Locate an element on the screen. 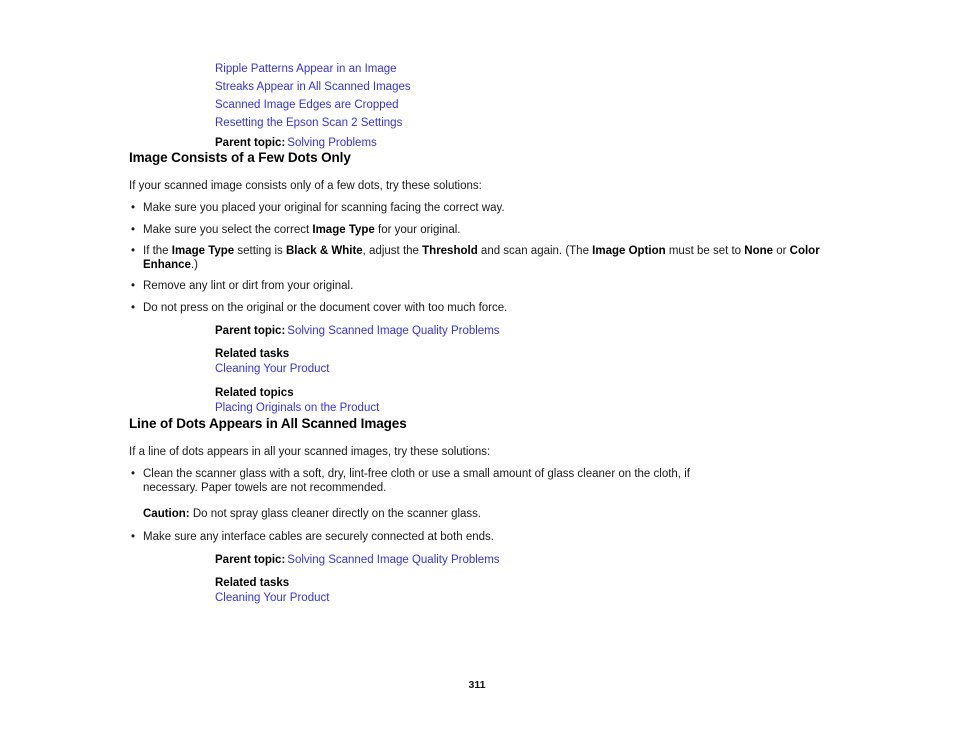 This screenshot has width=954, height=738. emphasis-term: Threshold is located at coordinates (450, 251).